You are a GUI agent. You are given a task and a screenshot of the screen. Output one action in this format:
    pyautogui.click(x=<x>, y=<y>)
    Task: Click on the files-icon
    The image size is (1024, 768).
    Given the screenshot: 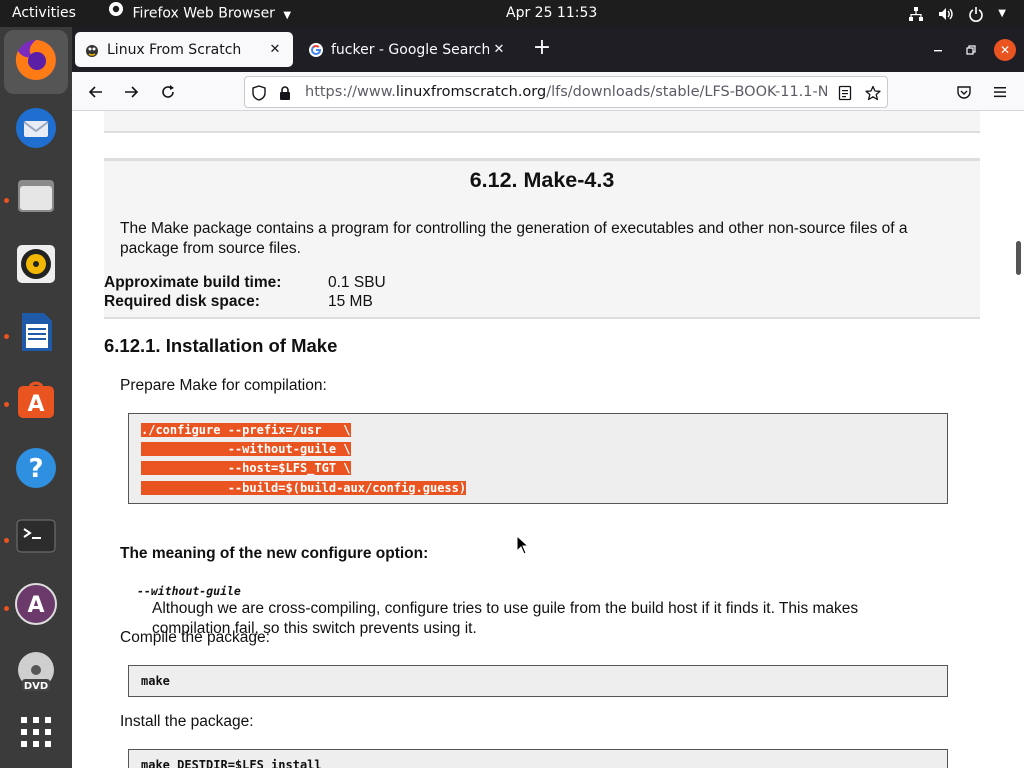 What is the action you would take?
    pyautogui.click(x=36, y=198)
    